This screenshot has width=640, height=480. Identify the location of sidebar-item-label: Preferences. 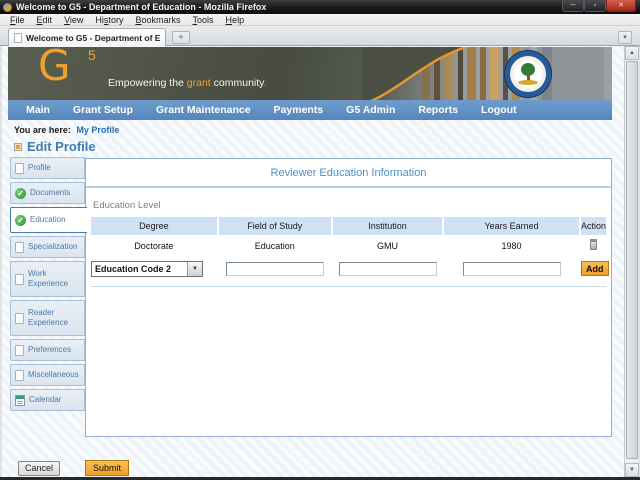
(50, 349).